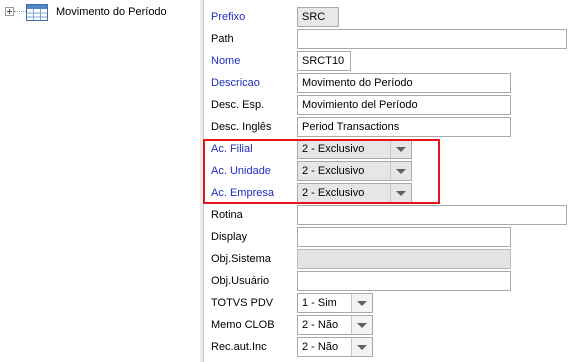 This screenshot has width=587, height=362. I want to click on row-prefixo: Prefixo SRC, so click(395, 17).